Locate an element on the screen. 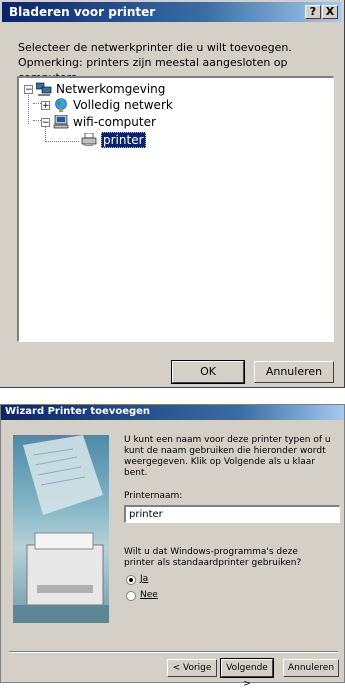 The height and width of the screenshot is (692, 345). printer-name-label-text: Printernaam: is located at coordinates (153, 496).